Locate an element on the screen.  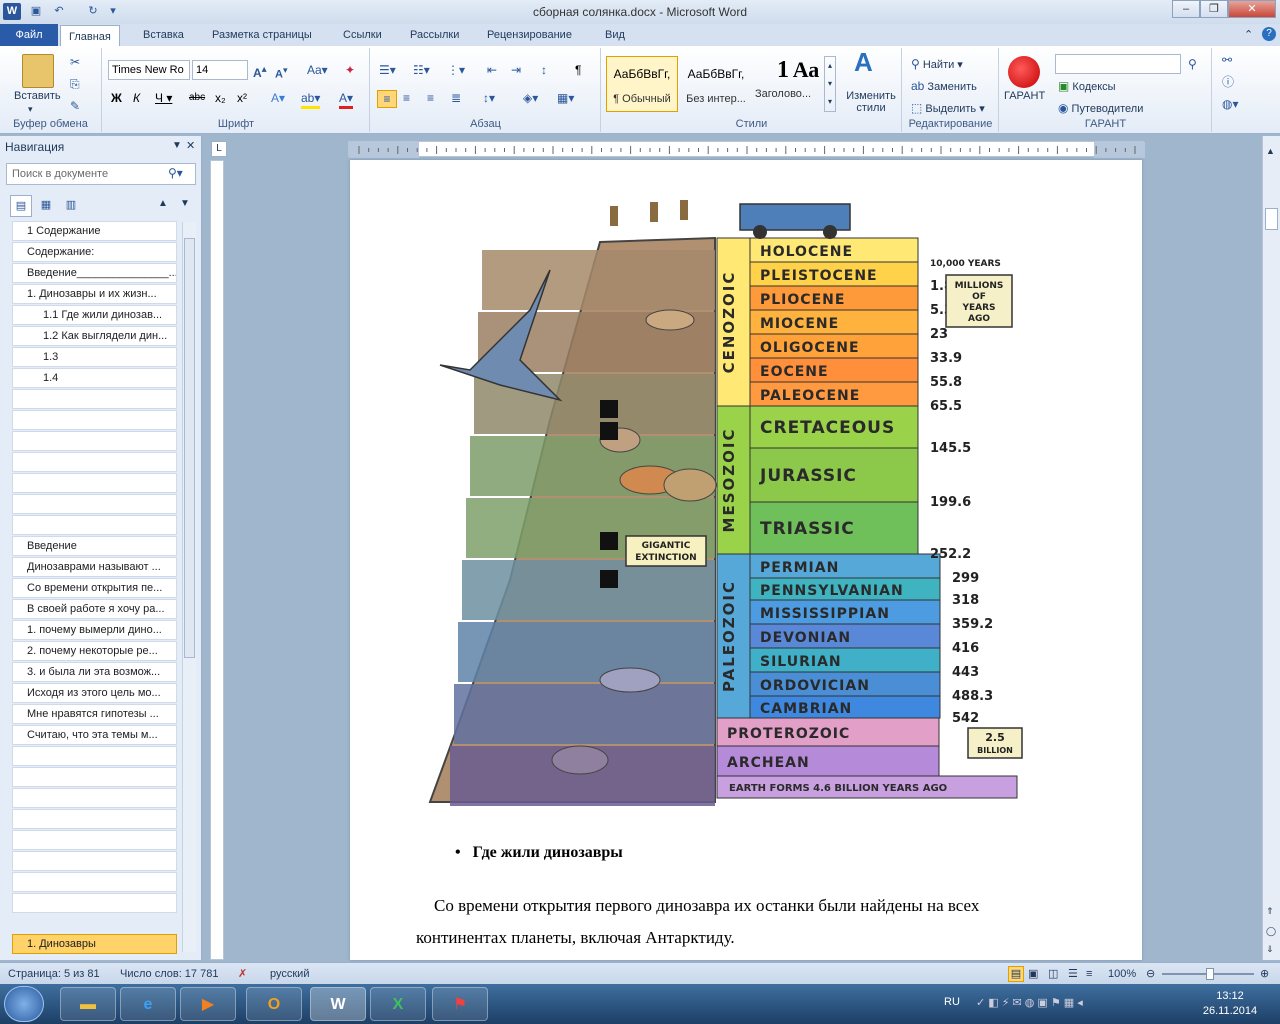
underline-icon: Ч ▾ is located at coordinates (163, 98).